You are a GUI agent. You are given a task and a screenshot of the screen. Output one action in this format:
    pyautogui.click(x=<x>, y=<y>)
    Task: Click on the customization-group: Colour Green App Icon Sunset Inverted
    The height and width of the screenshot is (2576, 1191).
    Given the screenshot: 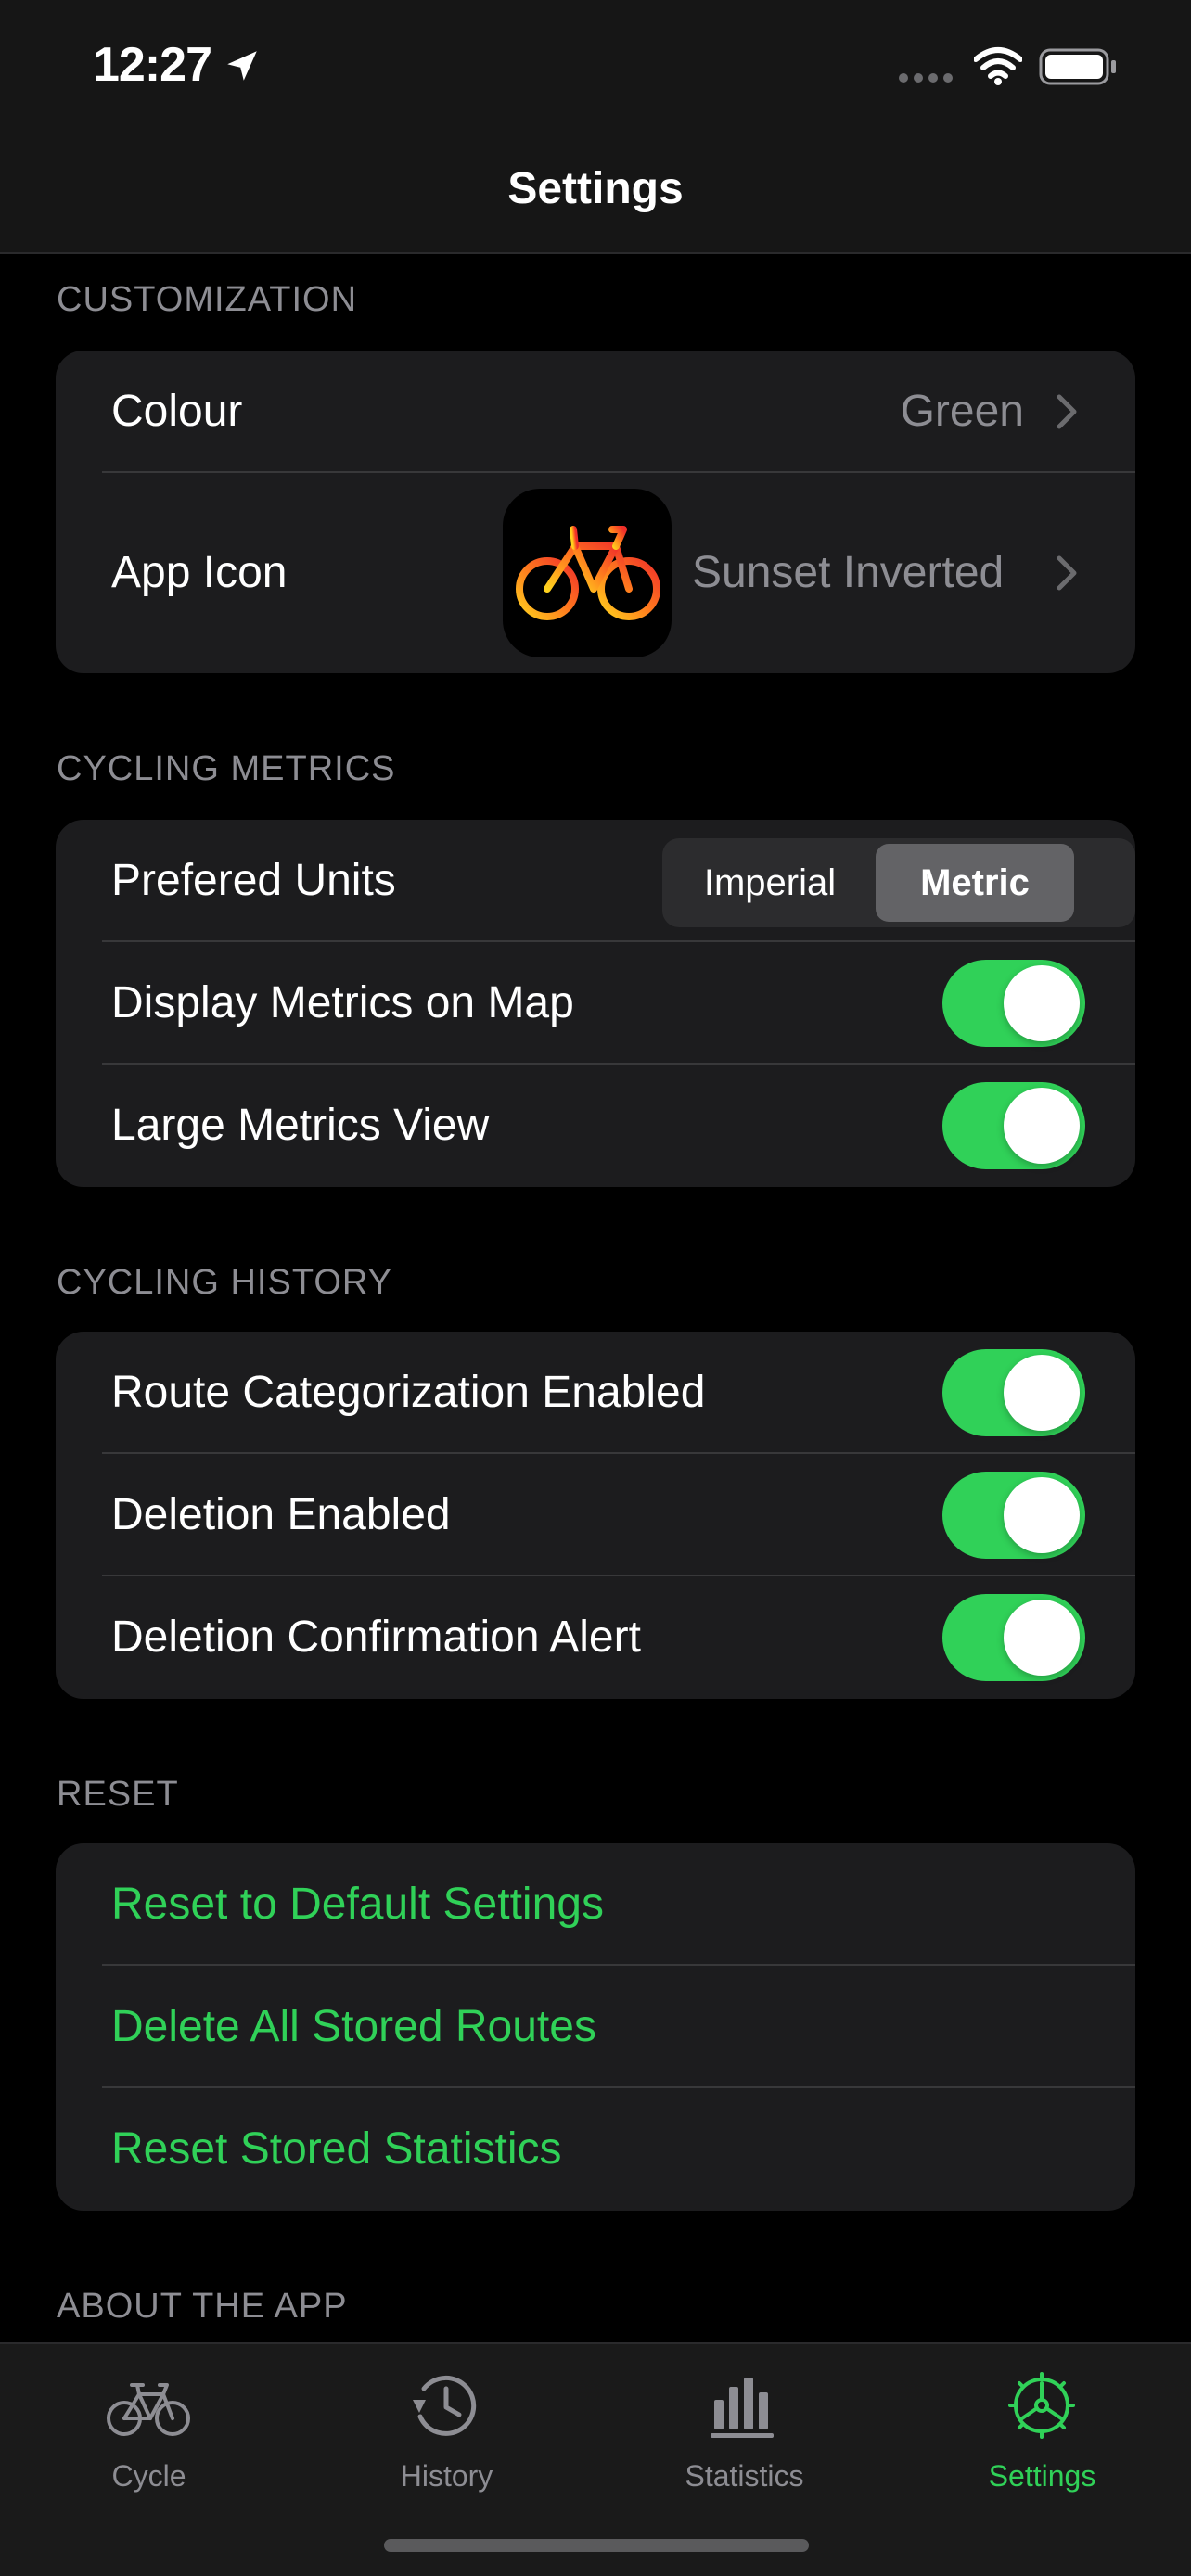 What is the action you would take?
    pyautogui.click(x=595, y=512)
    